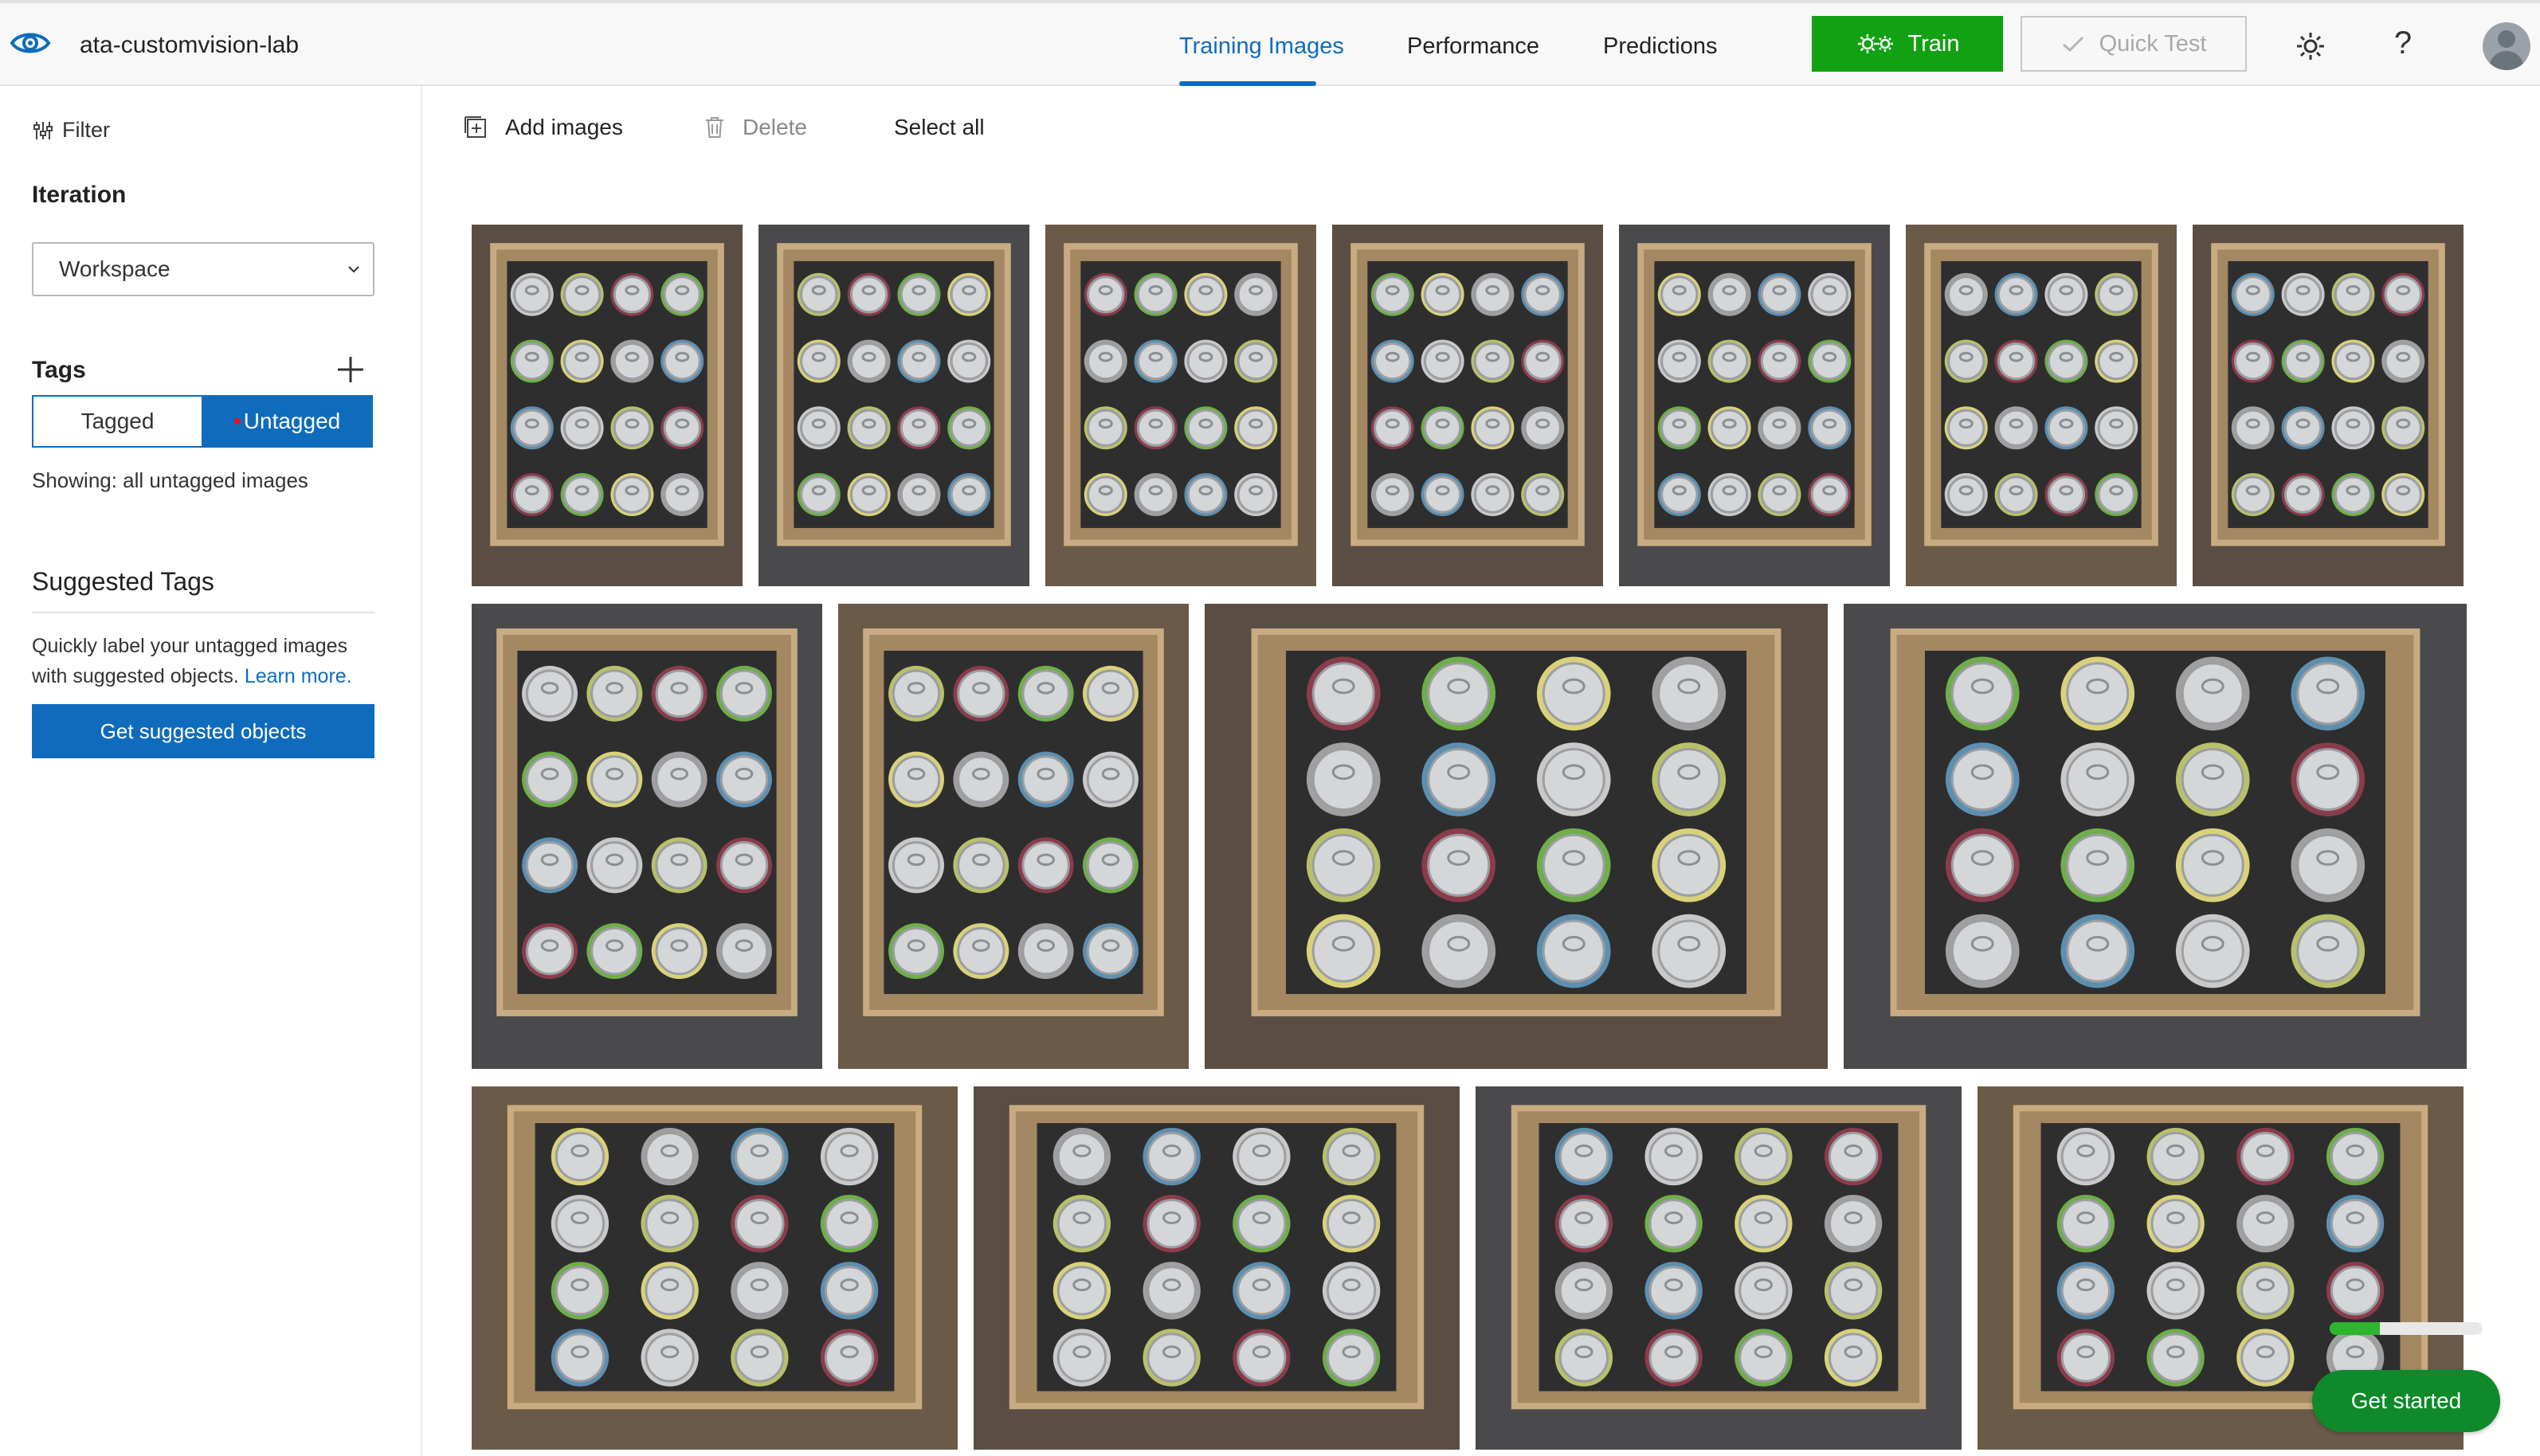 The image size is (2540, 1456). Describe the element at coordinates (237, 421) in the screenshot. I see `untagged-red-dot-icon` at that location.